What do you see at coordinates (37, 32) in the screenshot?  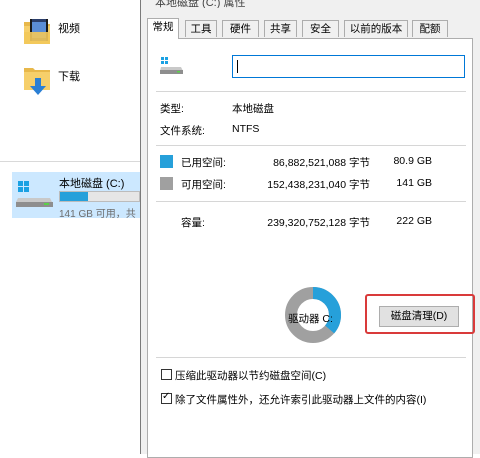 I see `video-folder-icon` at bounding box center [37, 32].